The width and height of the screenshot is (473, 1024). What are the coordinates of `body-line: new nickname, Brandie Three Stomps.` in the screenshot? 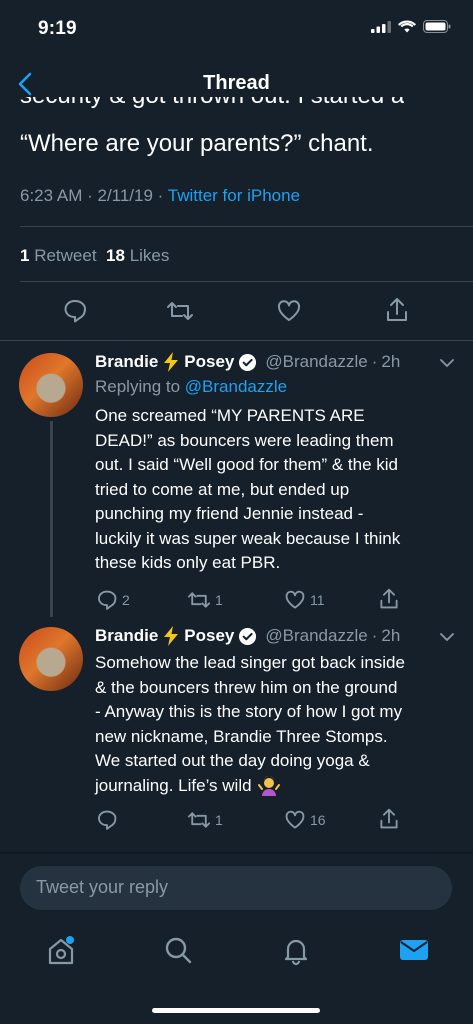 It's located at (241, 736).